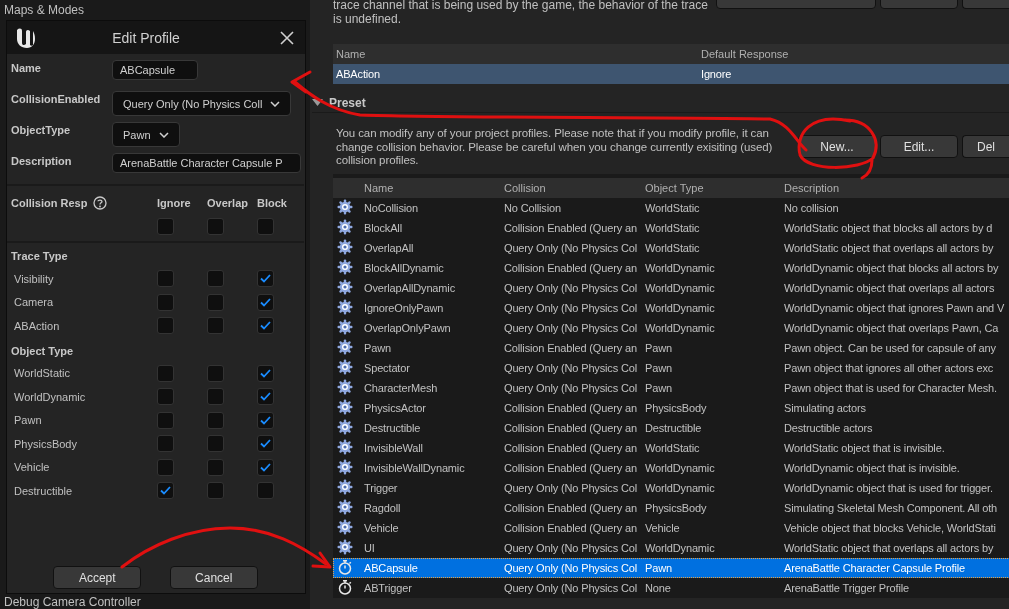  What do you see at coordinates (671, 348) in the screenshot?
I see `table-row: Pawn Collision Enabled (Query an Pawn Pawn object. Can be used for capsule of any` at bounding box center [671, 348].